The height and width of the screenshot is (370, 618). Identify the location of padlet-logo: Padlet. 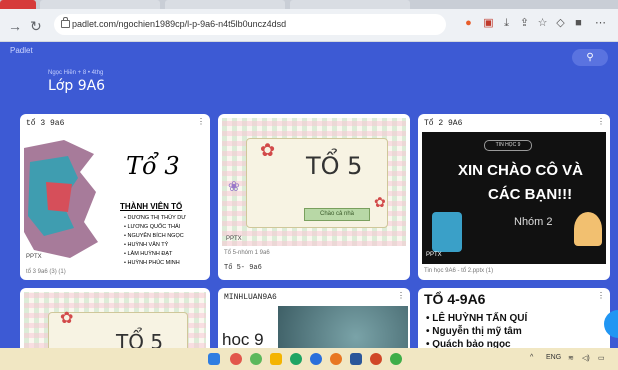
(21, 50).